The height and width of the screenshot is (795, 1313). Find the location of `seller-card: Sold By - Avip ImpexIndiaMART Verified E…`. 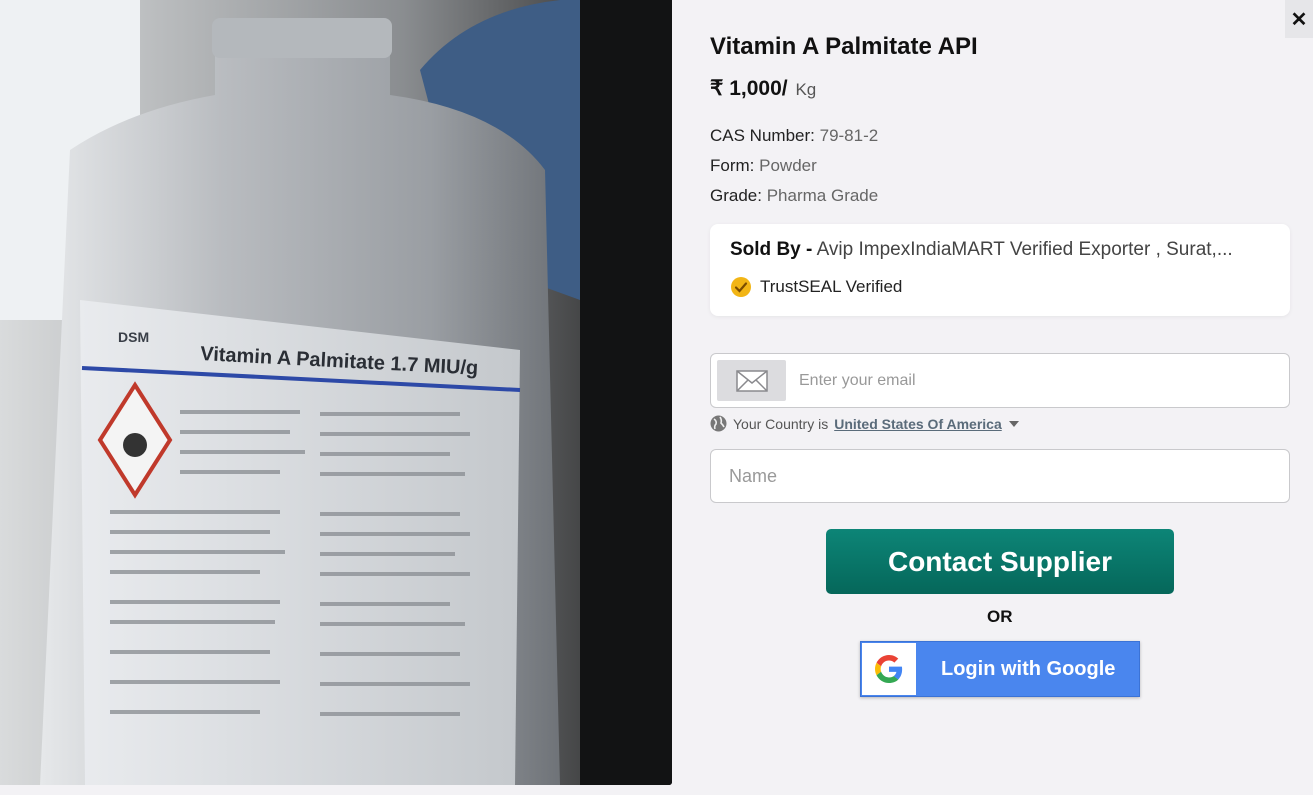

seller-card: Sold By - Avip ImpexIndiaMART Verified E… is located at coordinates (1000, 270).